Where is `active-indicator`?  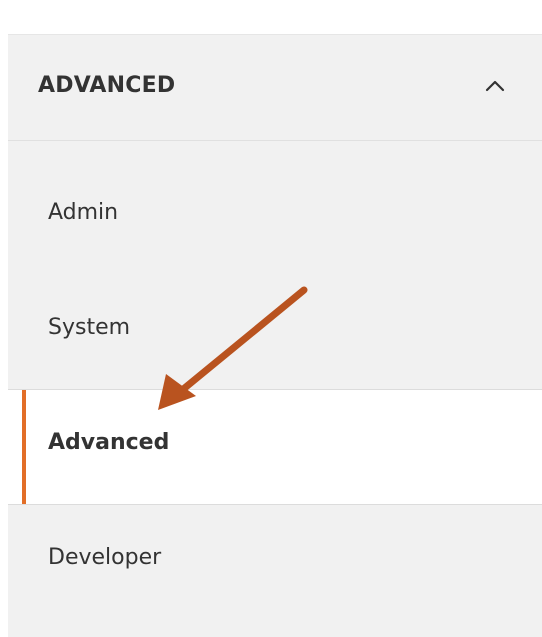 active-indicator is located at coordinates (24, 447).